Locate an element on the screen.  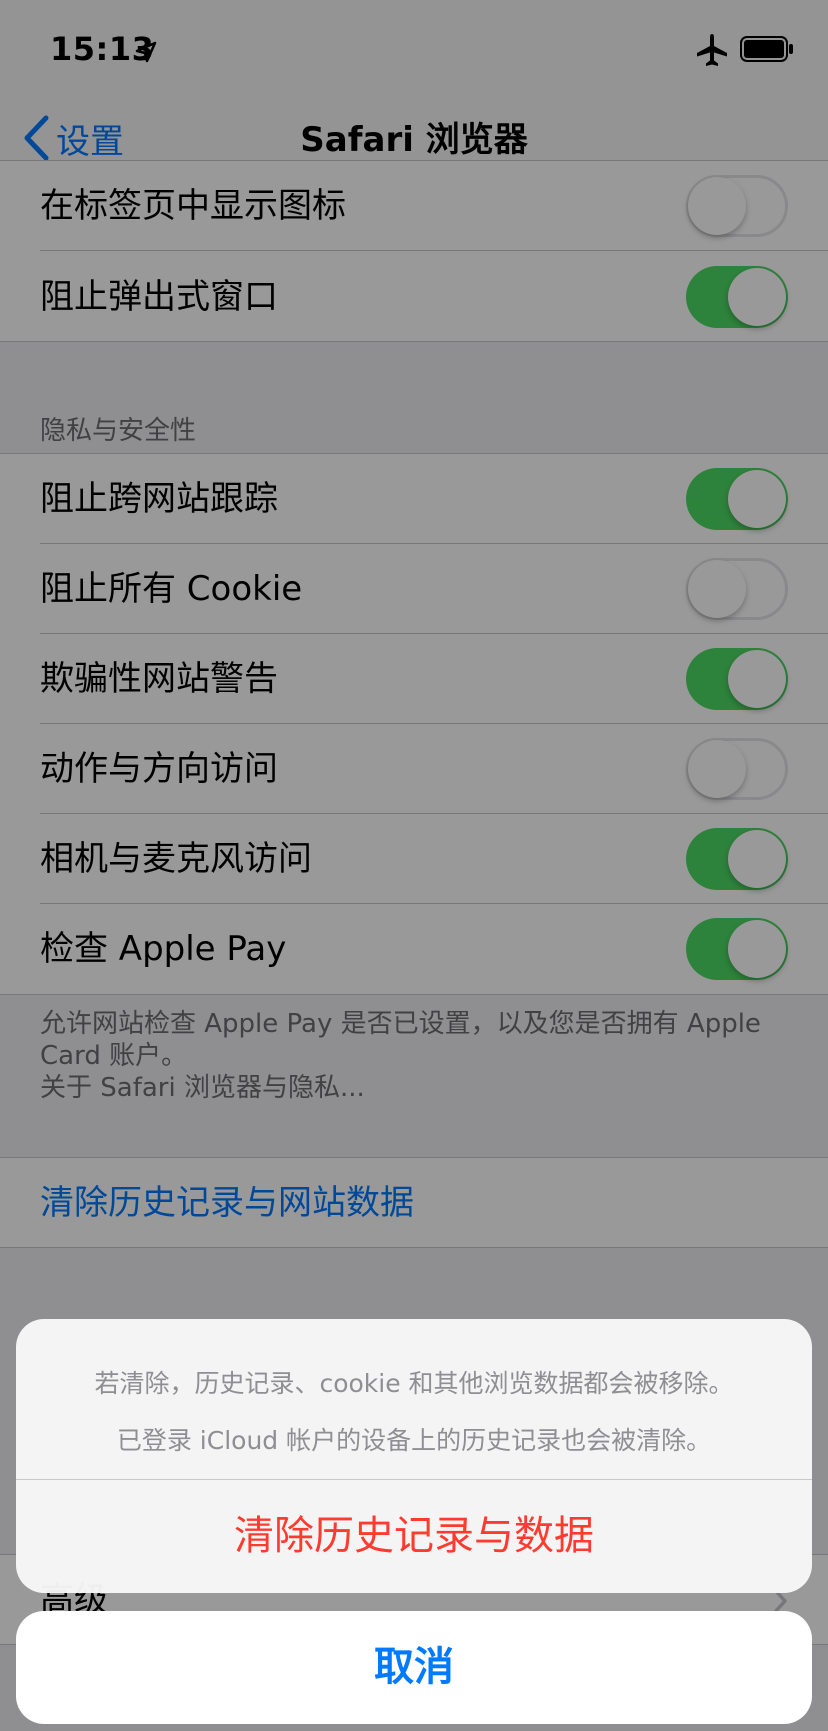
clear-history-and-data-button: 清除历史记录与数据 is located at coordinates (414, 1536).